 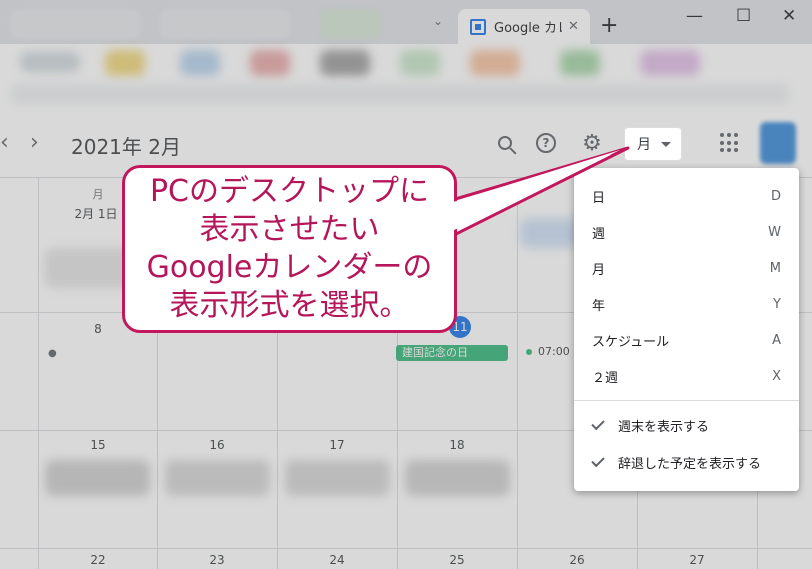 What do you see at coordinates (609, 25) in the screenshot?
I see `new-tab-button: +` at bounding box center [609, 25].